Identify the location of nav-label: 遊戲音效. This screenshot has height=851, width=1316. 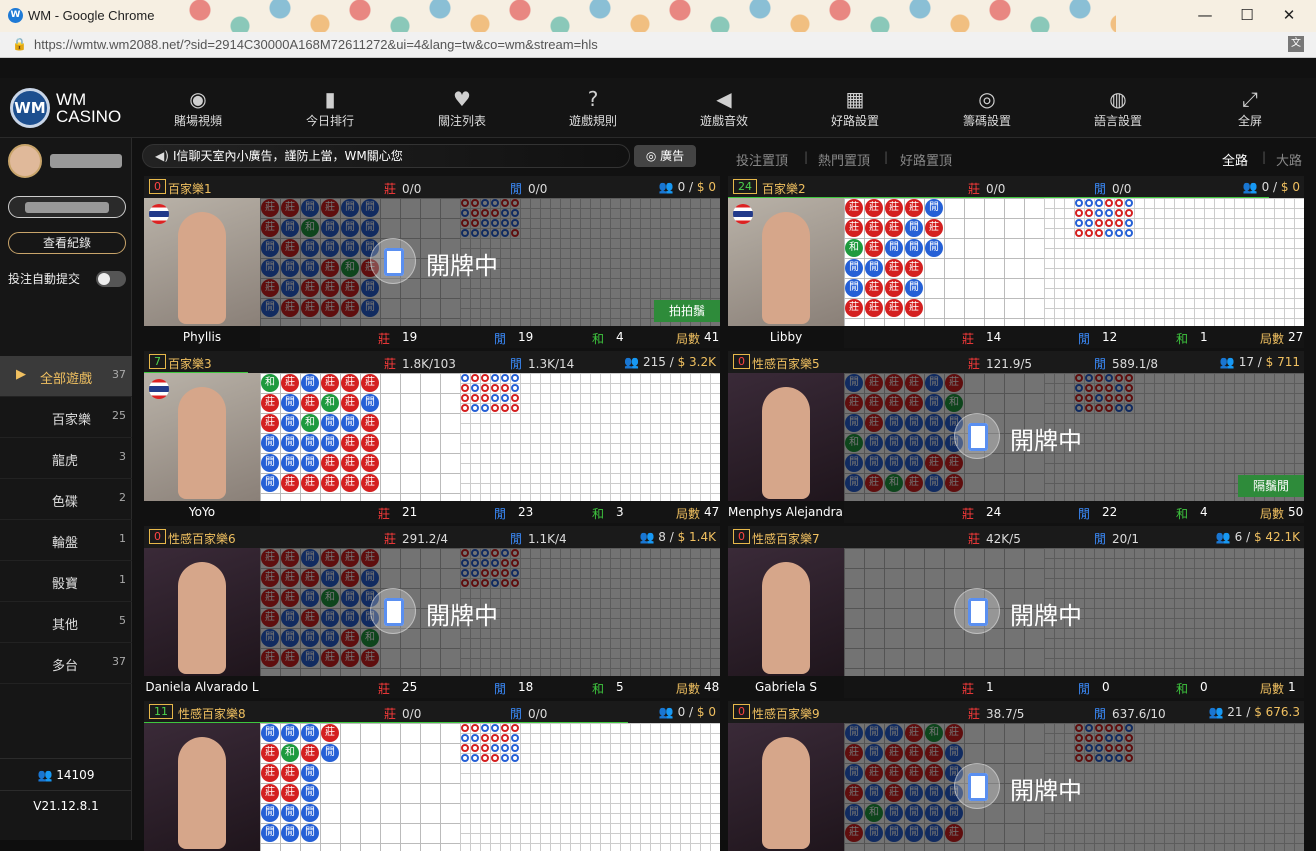
(723, 121).